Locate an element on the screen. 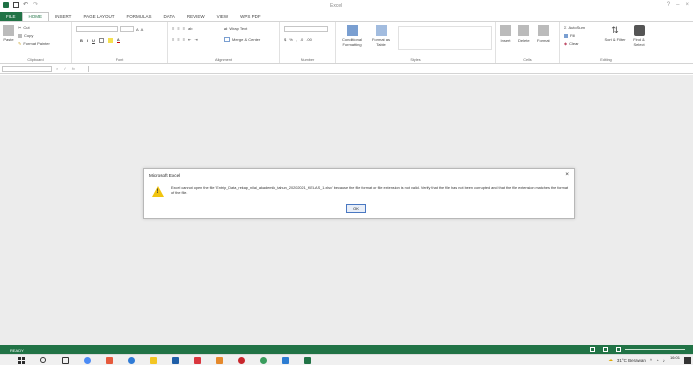  app-icon-green is located at coordinates (263, 360).